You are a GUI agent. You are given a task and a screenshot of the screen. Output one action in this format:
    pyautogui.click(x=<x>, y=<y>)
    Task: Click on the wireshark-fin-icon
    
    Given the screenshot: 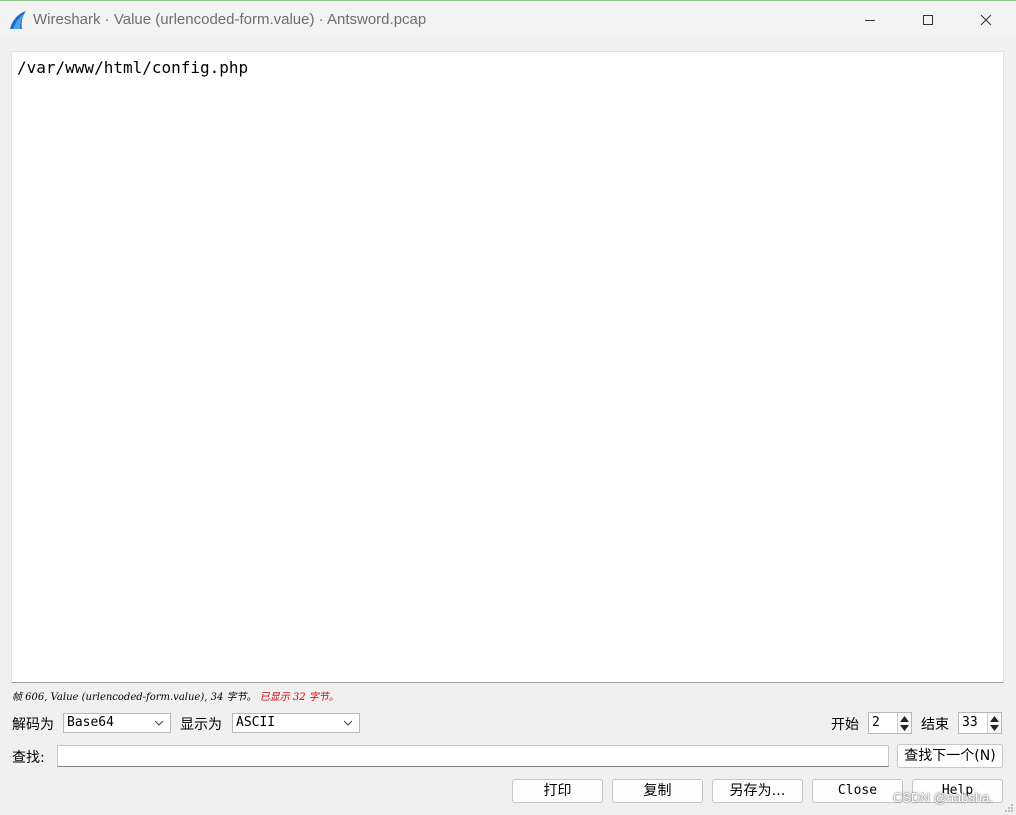 What is the action you would take?
    pyautogui.click(x=18, y=20)
    